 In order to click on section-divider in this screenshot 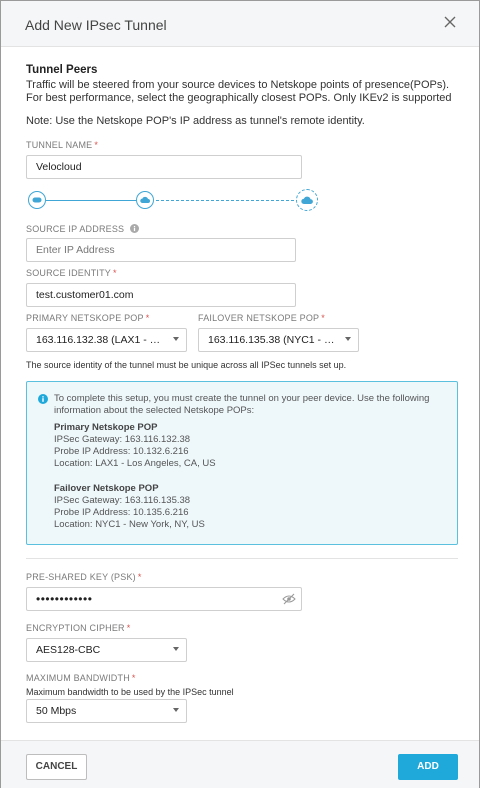, I will do `click(242, 558)`.